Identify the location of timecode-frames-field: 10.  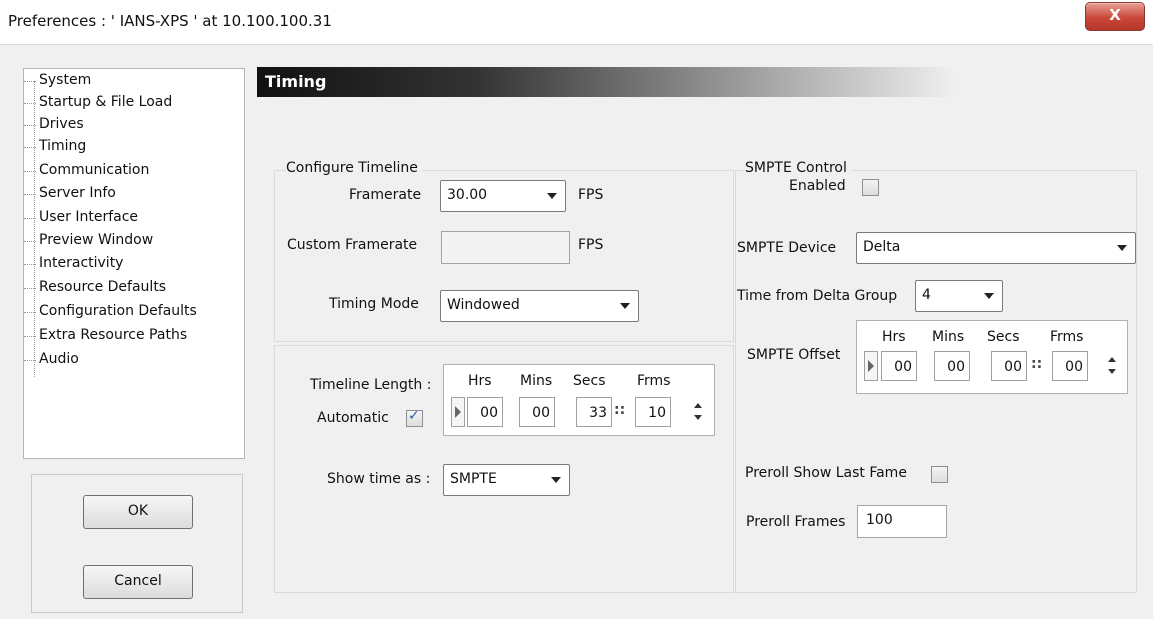
(653, 412).